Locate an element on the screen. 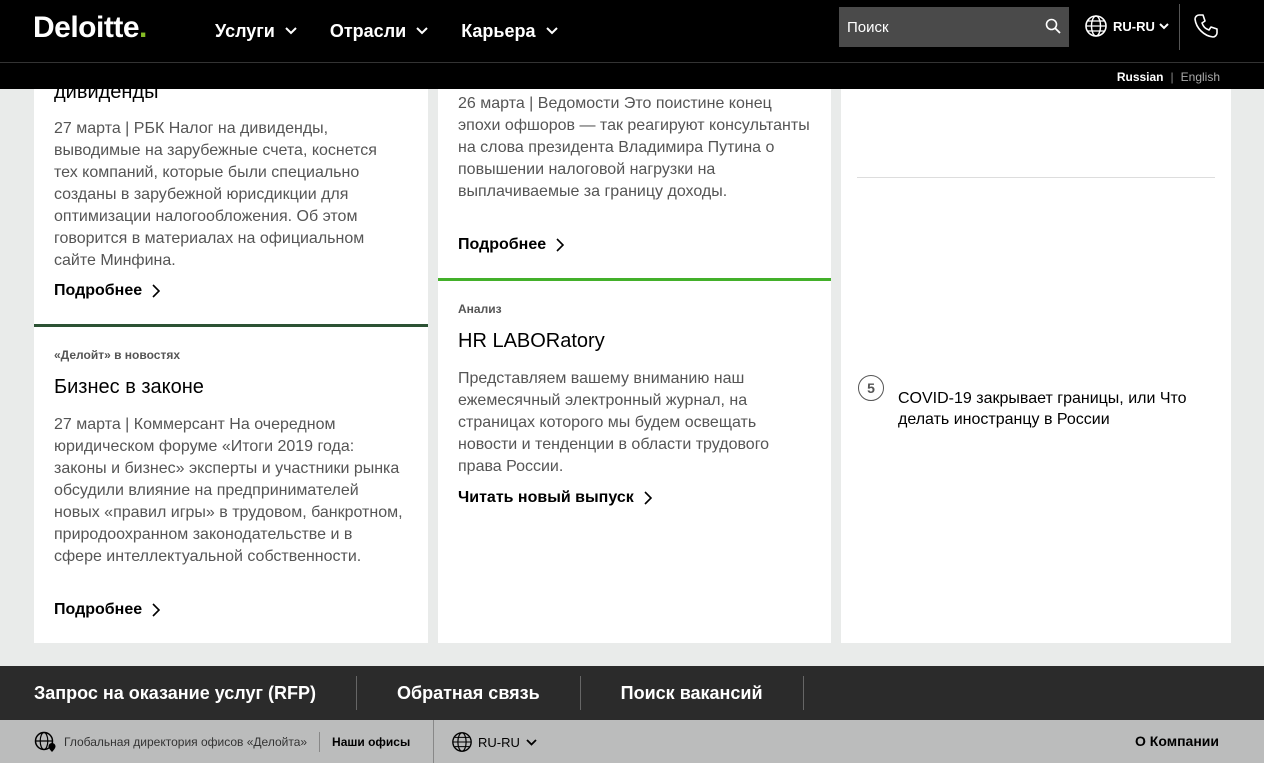 This screenshot has width=1264, height=763. logo-text: Deloitte is located at coordinates (86, 27).